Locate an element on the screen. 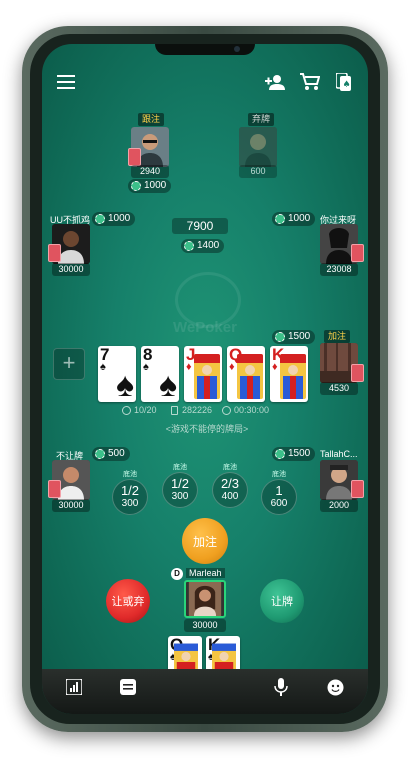 This screenshot has height=758, width=410. table-info-row: 10/20 282226 00:30:00 is located at coordinates (207, 412).